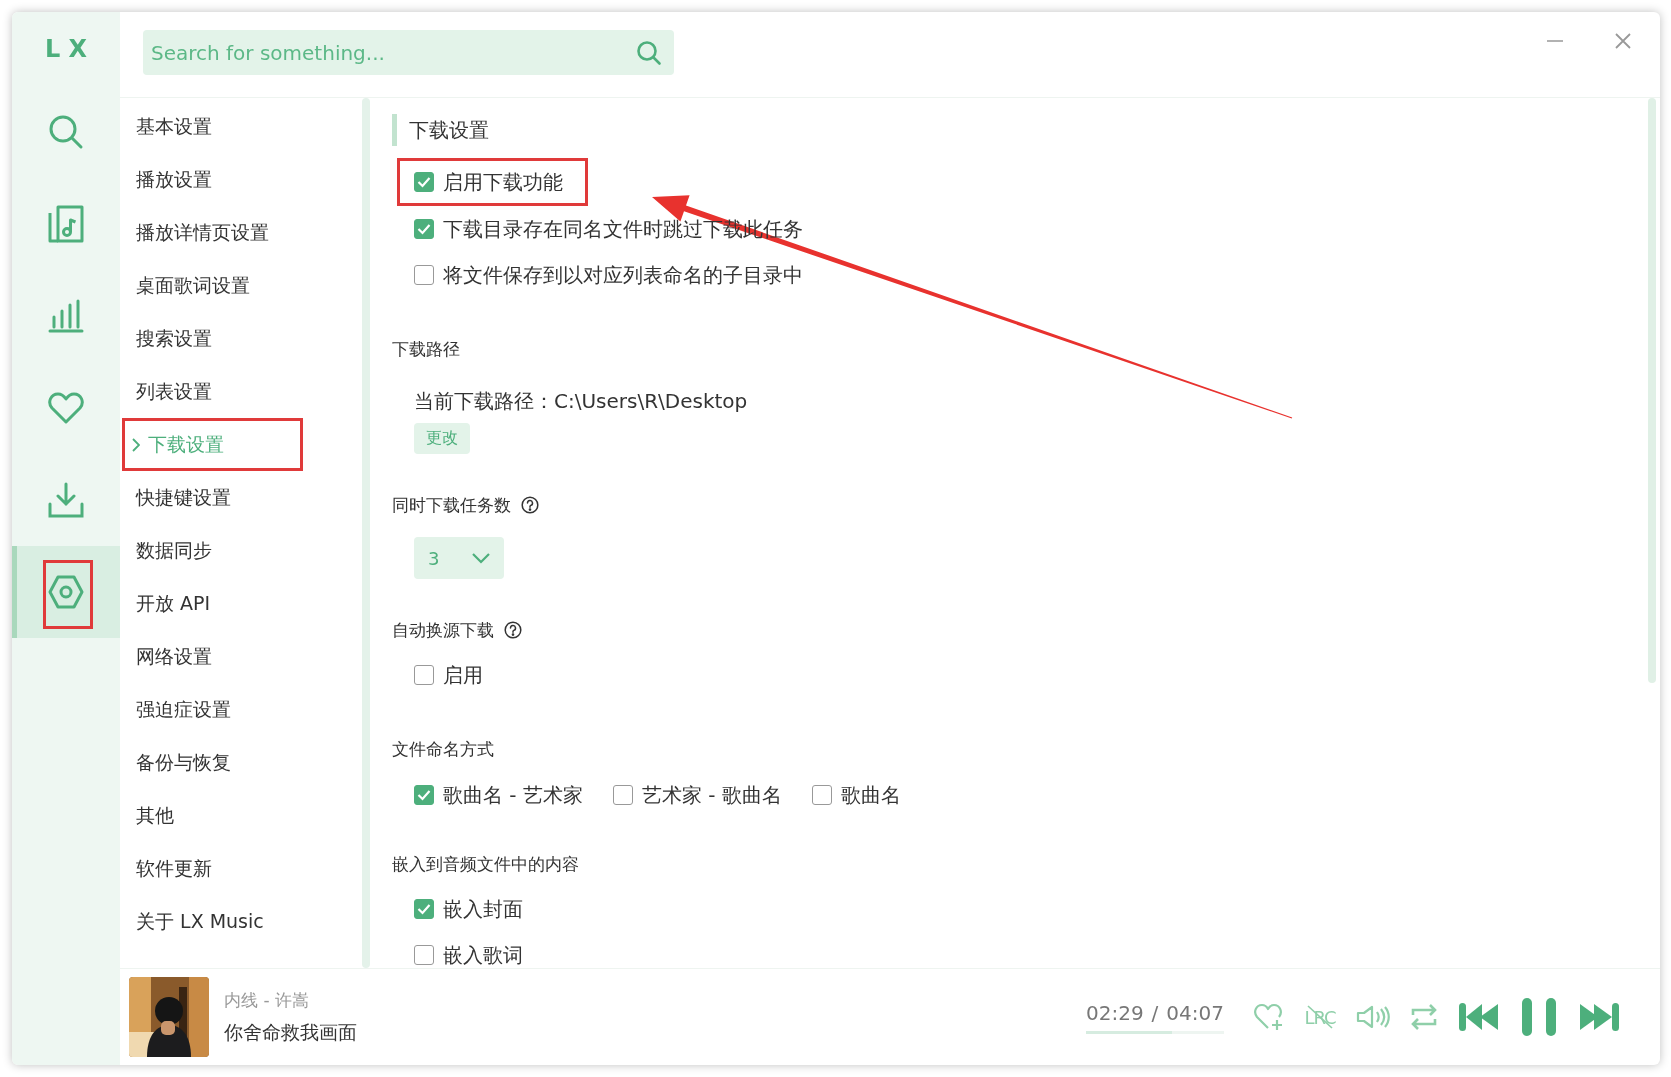 The width and height of the screenshot is (1671, 1077). What do you see at coordinates (481, 558) in the screenshot?
I see `chevron-down-icon` at bounding box center [481, 558].